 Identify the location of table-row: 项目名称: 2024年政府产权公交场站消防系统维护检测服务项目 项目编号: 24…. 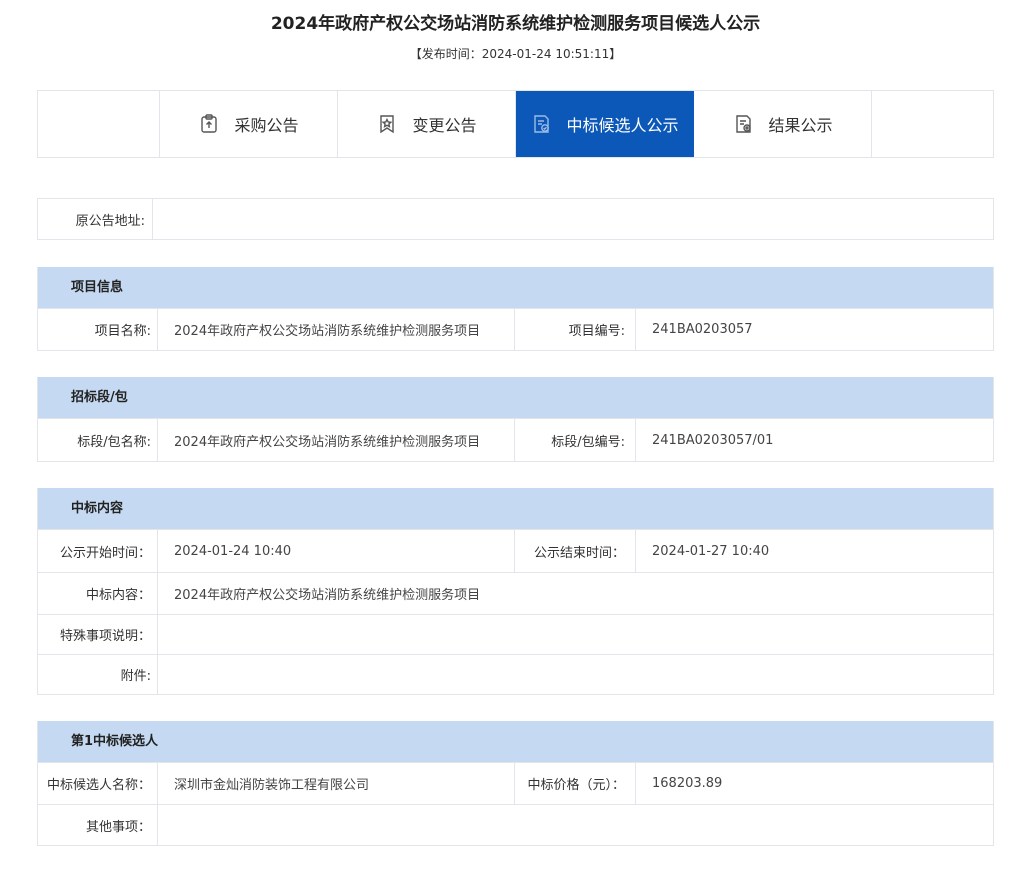
(515, 329).